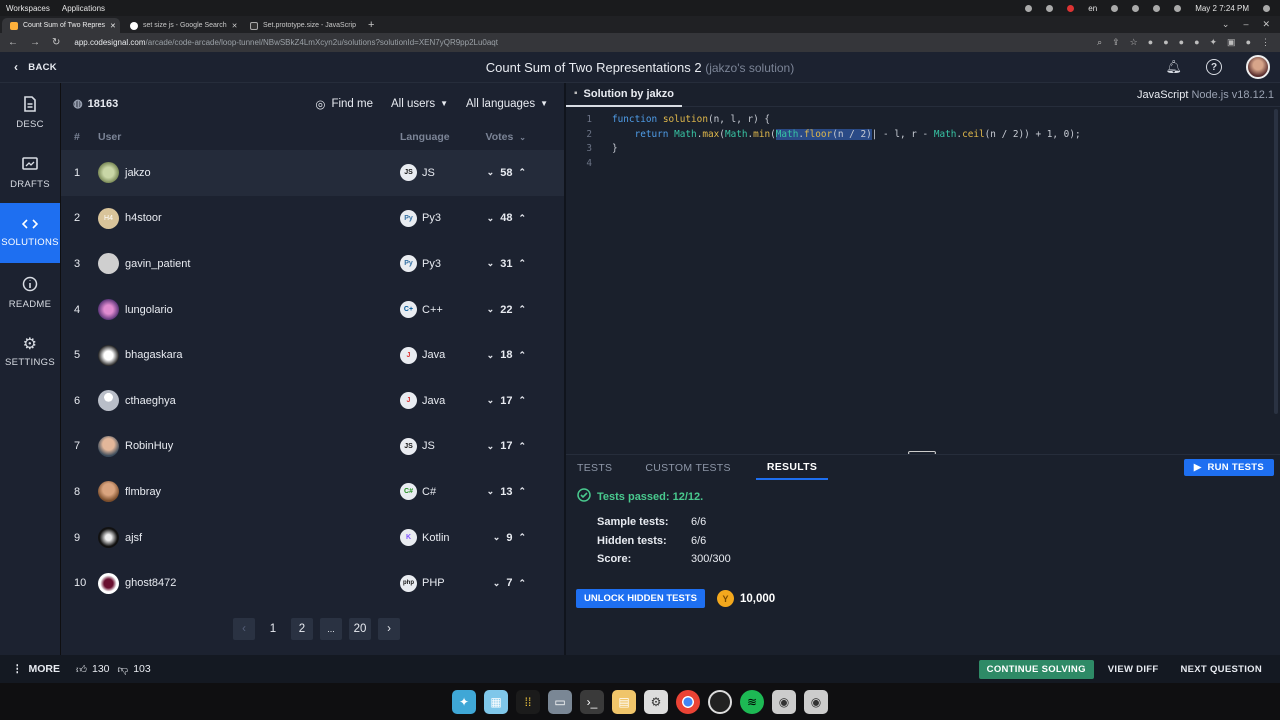  Describe the element at coordinates (30, 233) in the screenshot. I see `sidebar-item-solutions: SOLUTIONS` at that location.